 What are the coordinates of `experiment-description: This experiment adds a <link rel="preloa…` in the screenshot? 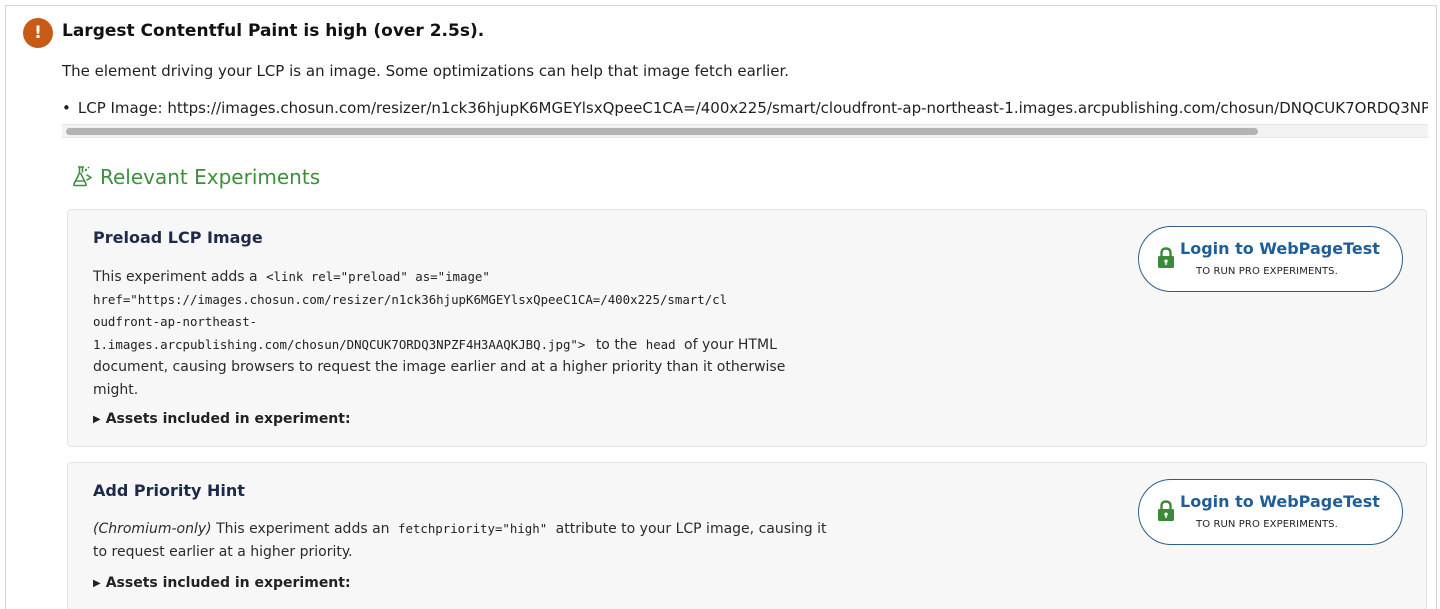 It's located at (439, 333).